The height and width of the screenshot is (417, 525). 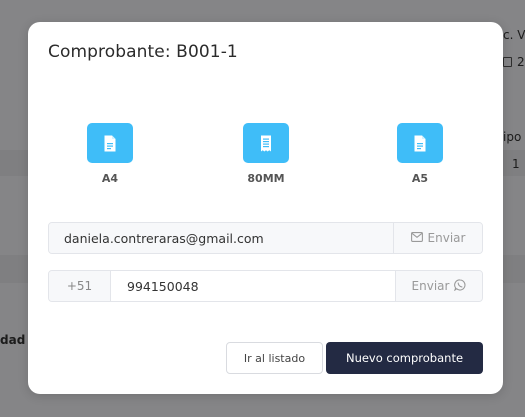 What do you see at coordinates (274, 358) in the screenshot?
I see `go-to-list-button: Ir al listado` at bounding box center [274, 358].